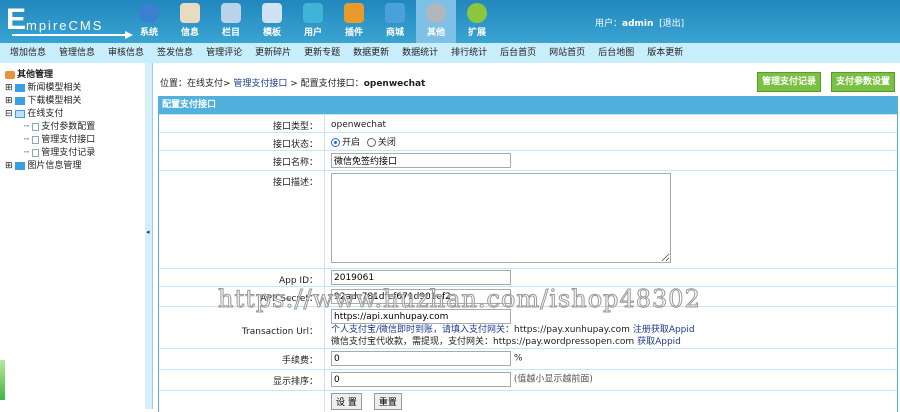 This screenshot has width=900, height=412. Describe the element at coordinates (421, 160) in the screenshot. I see `name-input` at that location.